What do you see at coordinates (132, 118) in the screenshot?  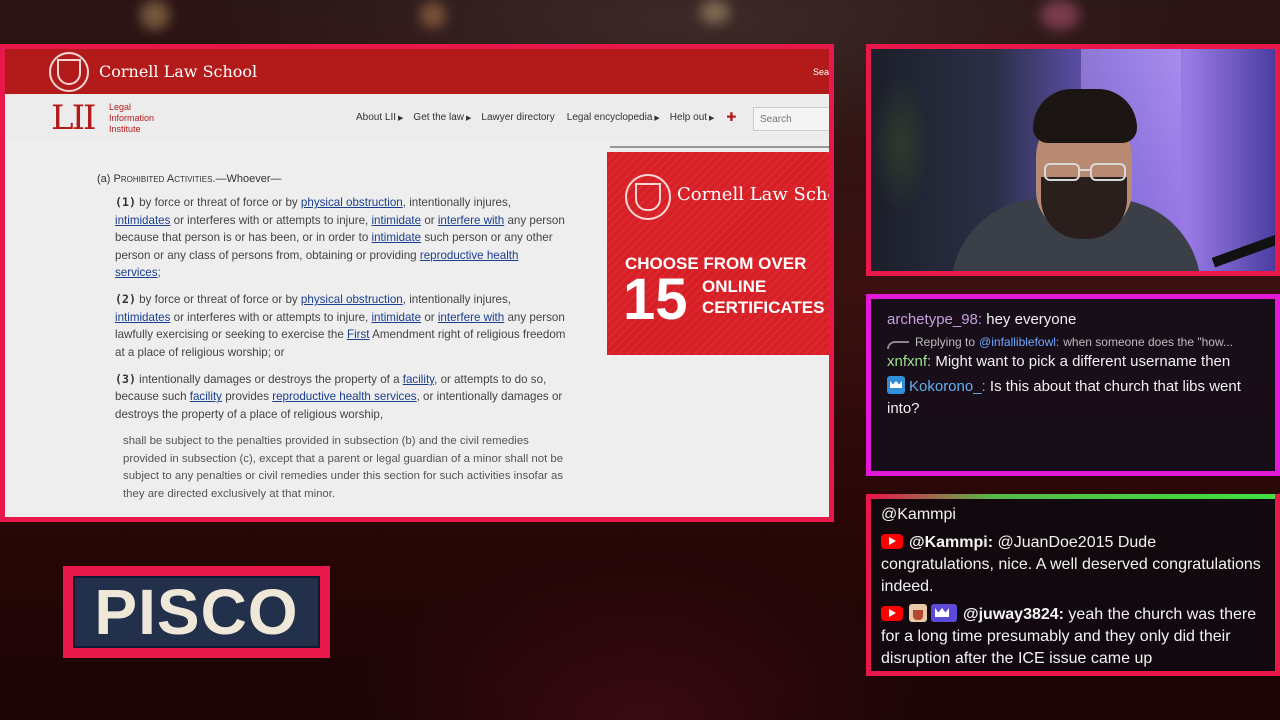 I see `lii-logo-text: Legal Information Institute` at bounding box center [132, 118].